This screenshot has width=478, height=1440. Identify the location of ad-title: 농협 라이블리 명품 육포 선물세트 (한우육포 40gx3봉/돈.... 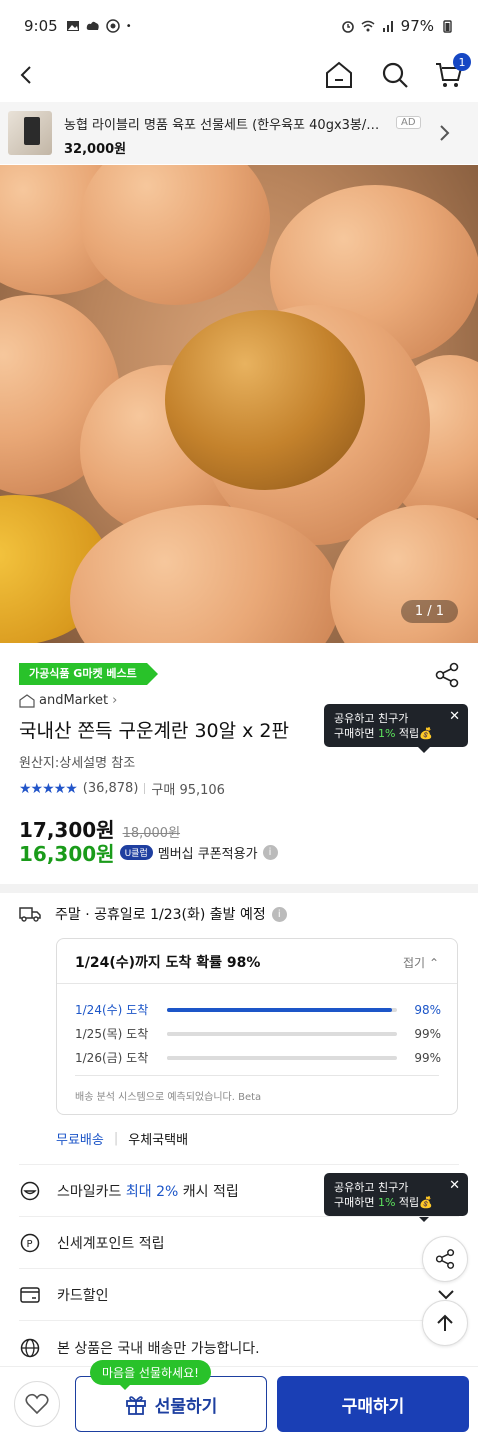
(227, 125).